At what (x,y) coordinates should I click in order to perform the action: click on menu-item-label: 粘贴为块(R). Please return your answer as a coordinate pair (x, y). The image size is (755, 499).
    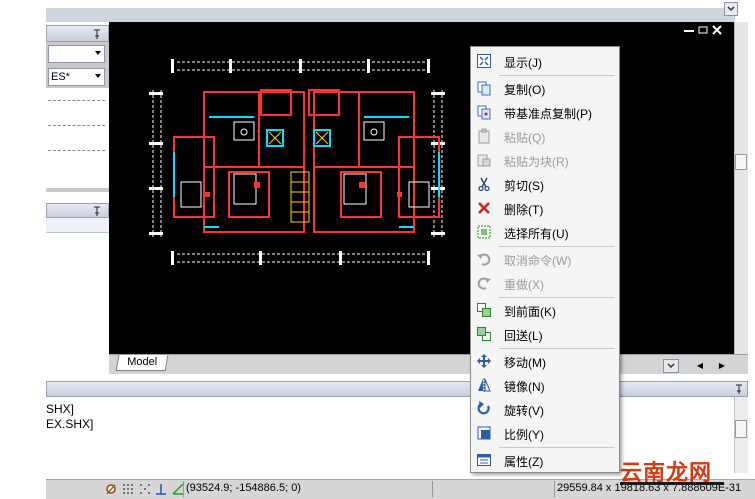
    Looking at the image, I should click on (536, 162).